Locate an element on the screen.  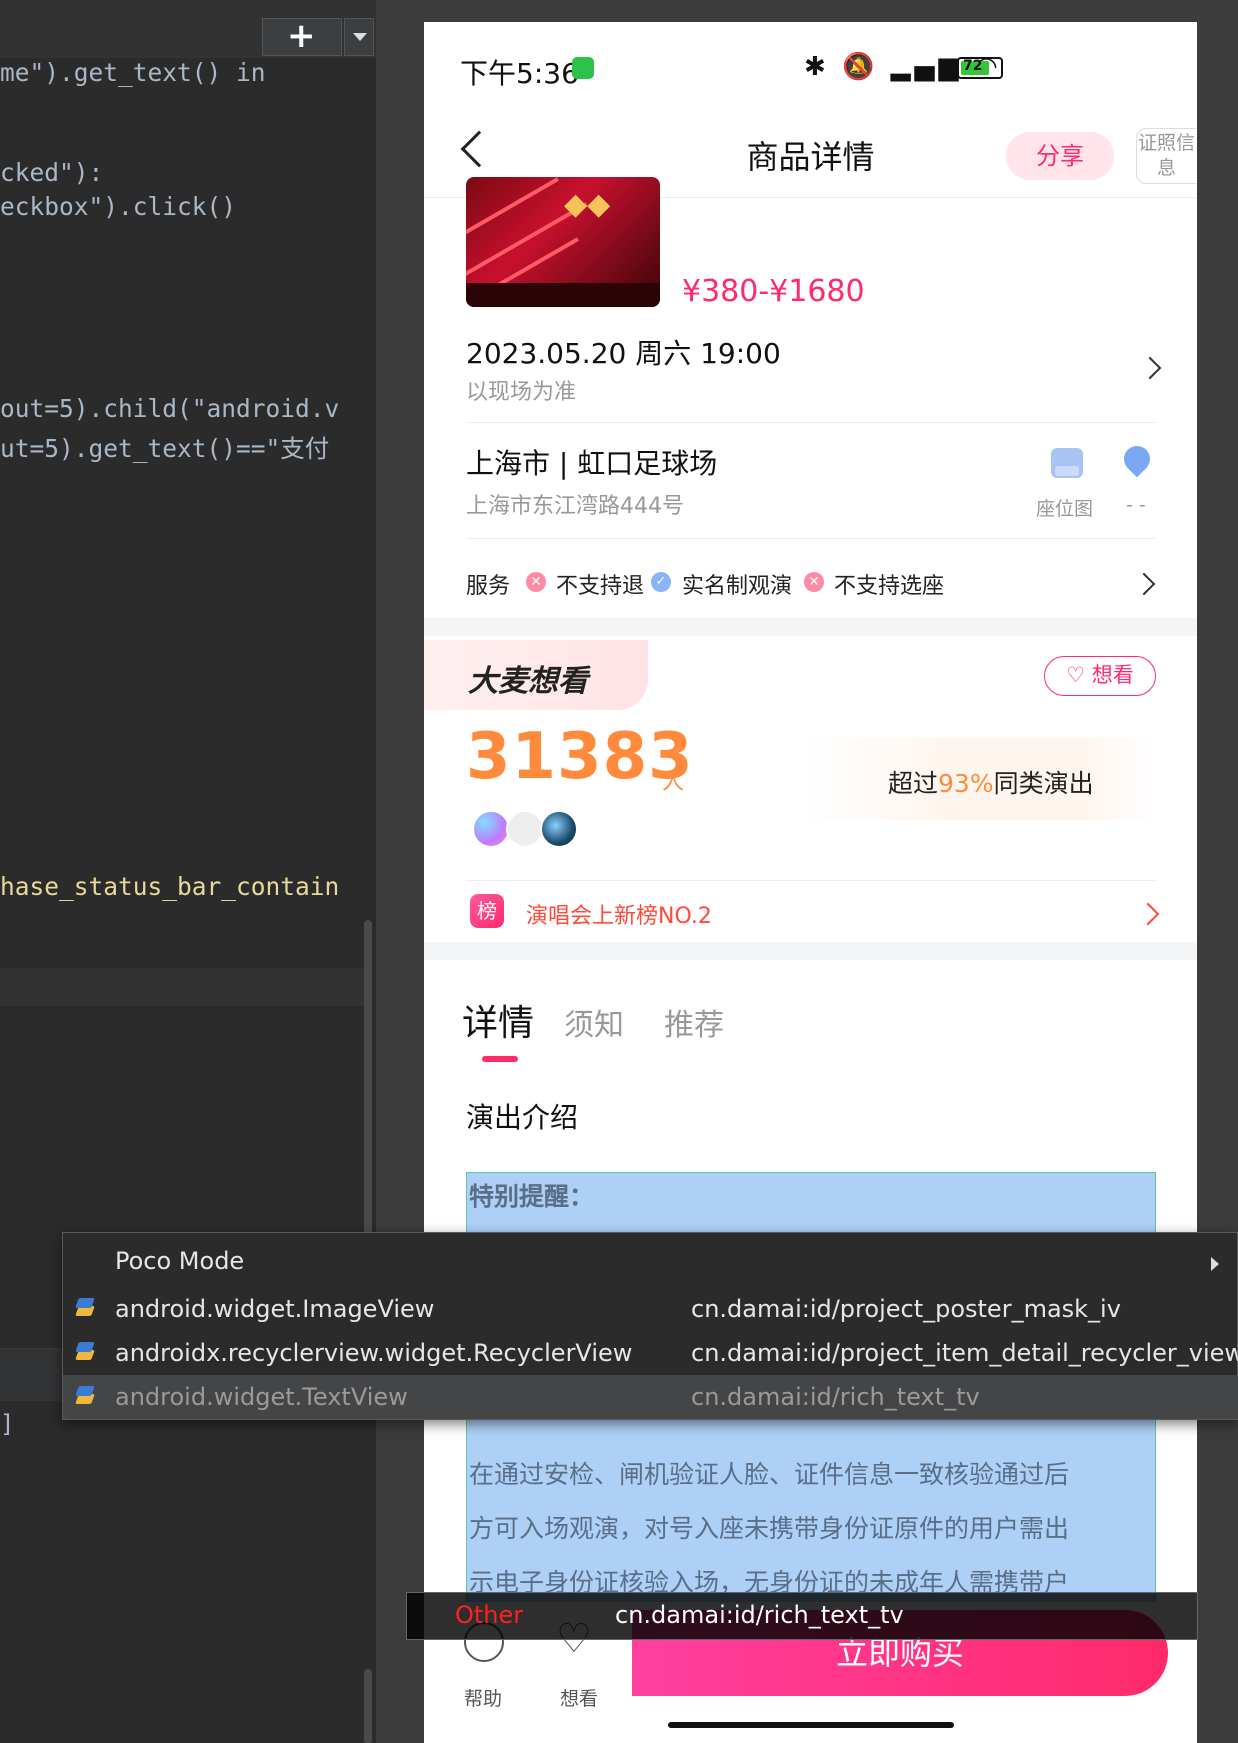
poster-art: ◆◆ is located at coordinates (587, 204).